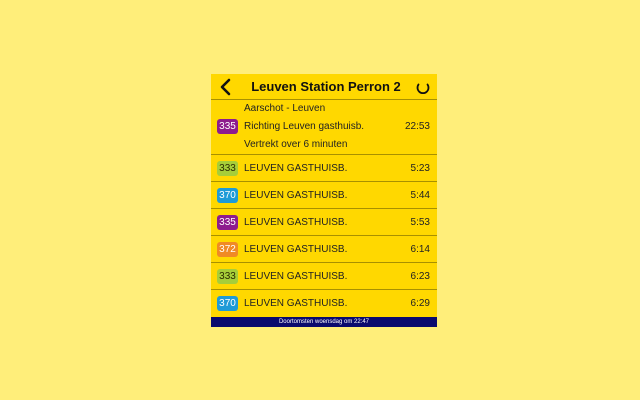 This screenshot has height=400, width=640. I want to click on header: Leuven Station Perron 2, so click(324, 87).